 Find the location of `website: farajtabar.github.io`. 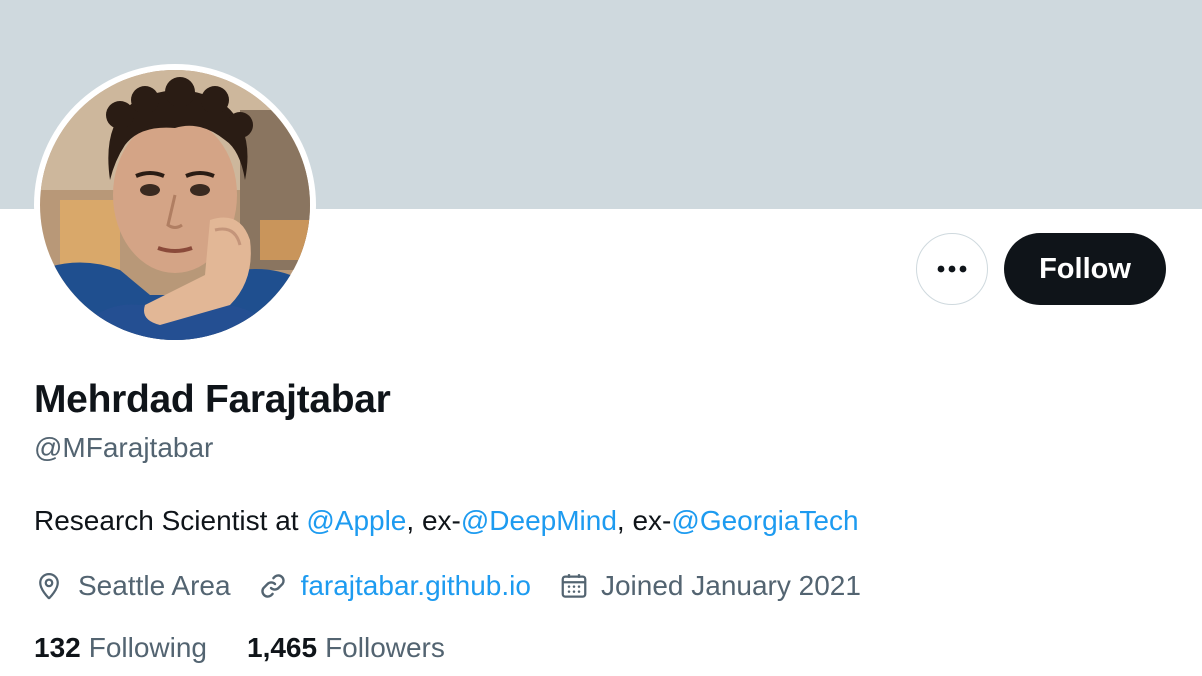

website: farajtabar.github.io is located at coordinates (394, 586).